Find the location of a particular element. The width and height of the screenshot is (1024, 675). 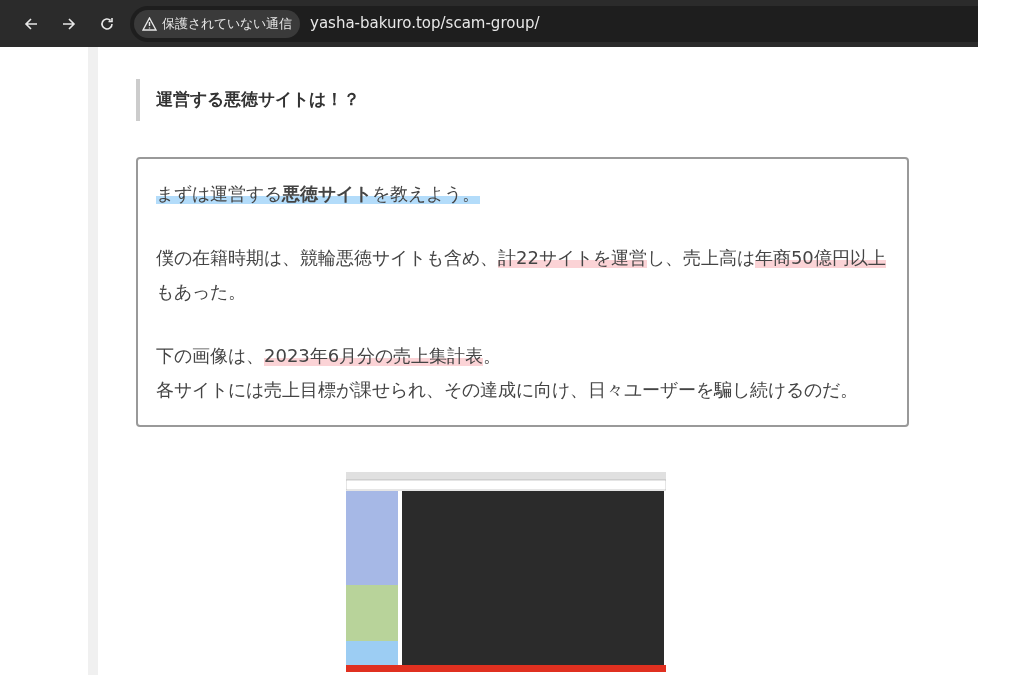

url-text: yasha-bakuro.top/scam-group/ is located at coordinates (425, 24).